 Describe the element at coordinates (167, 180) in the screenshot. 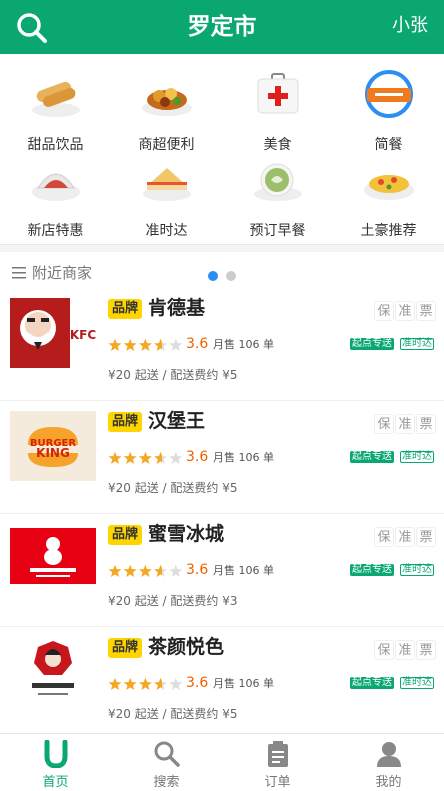

I see `sandwich-icon` at that location.